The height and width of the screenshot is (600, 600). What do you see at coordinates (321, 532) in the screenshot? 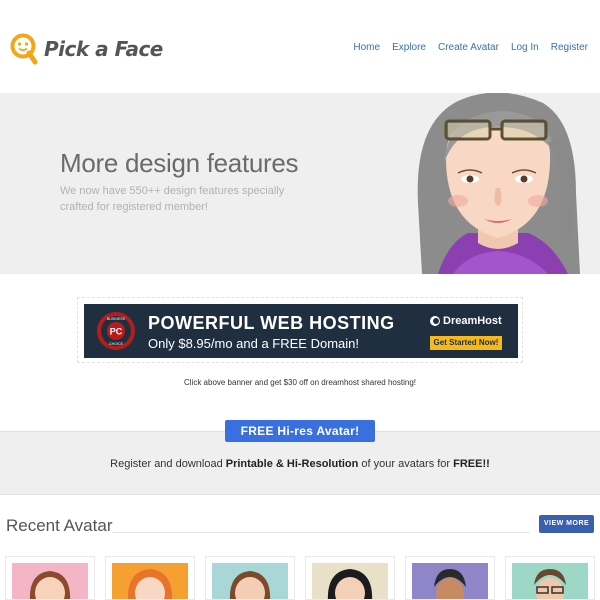
I see `divider` at bounding box center [321, 532].